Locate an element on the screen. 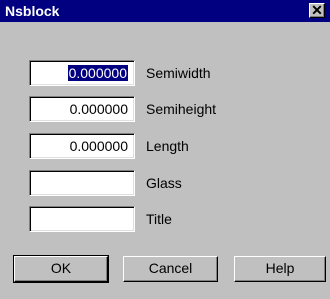  semiheight-value: 0.000000 is located at coordinates (98, 109).